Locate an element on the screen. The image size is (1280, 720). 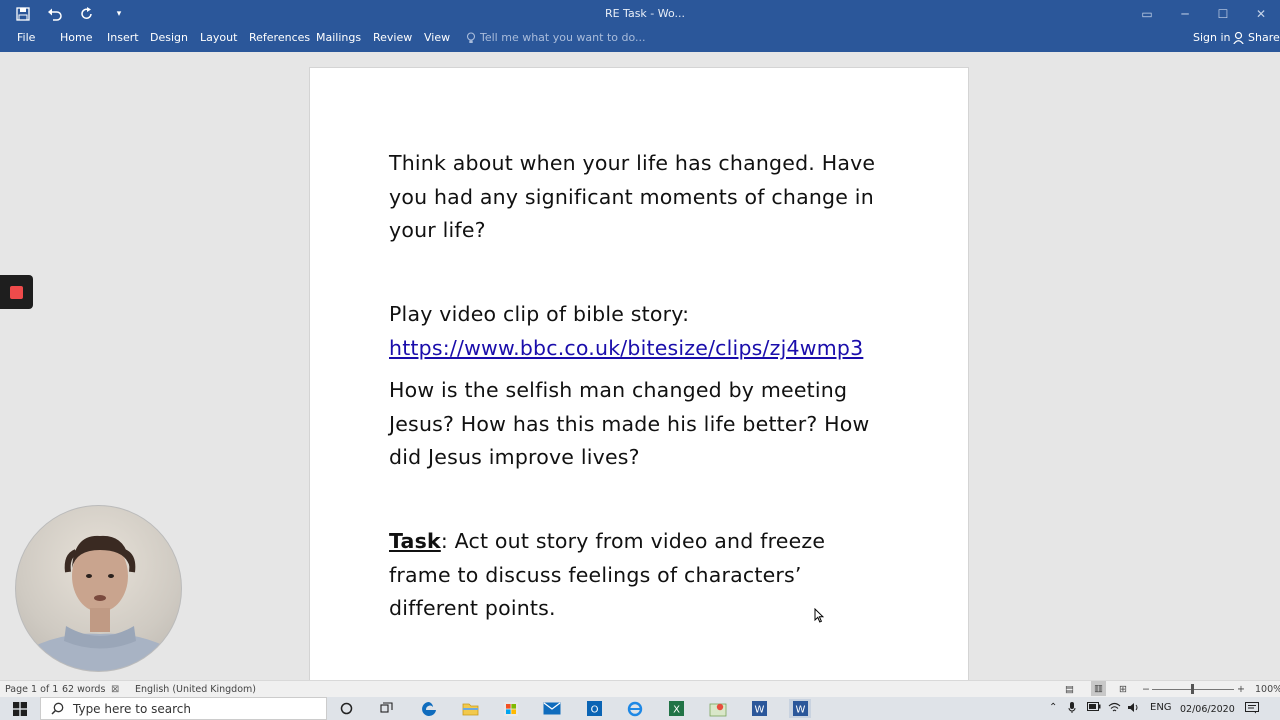
store-icon is located at coordinates (511, 708).